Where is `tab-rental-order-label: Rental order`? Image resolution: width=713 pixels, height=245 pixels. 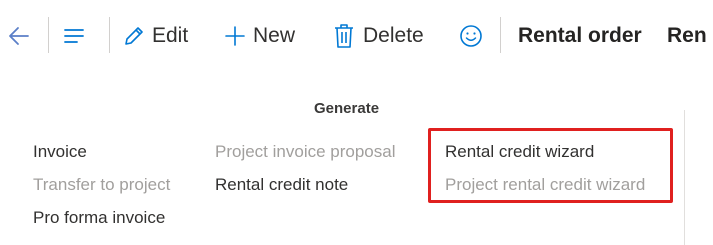 tab-rental-order-label: Rental order is located at coordinates (580, 35).